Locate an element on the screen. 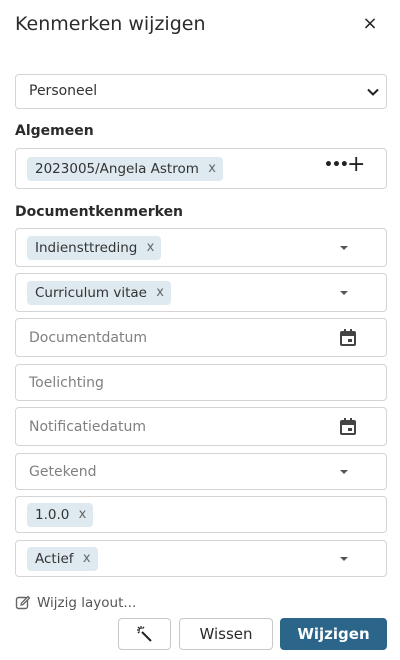  more-options-icon: ••• is located at coordinates (336, 165).